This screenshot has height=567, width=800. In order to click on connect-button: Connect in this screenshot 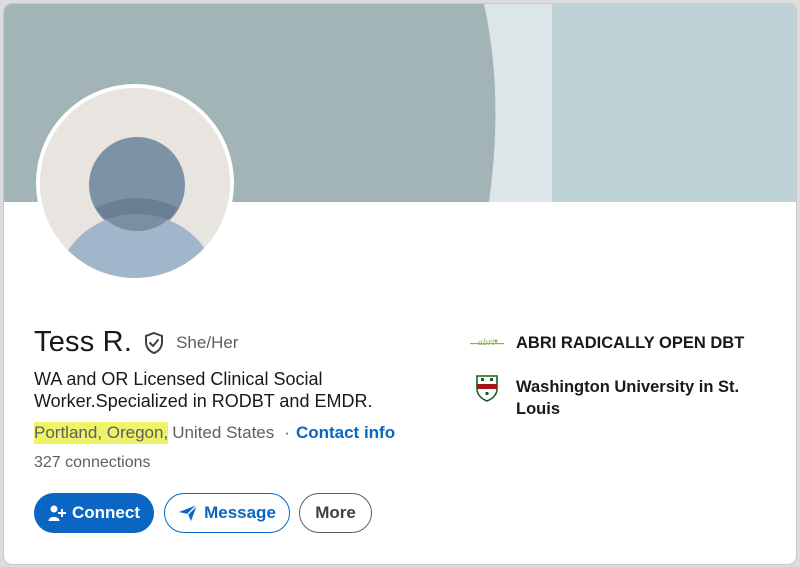, I will do `click(94, 513)`.